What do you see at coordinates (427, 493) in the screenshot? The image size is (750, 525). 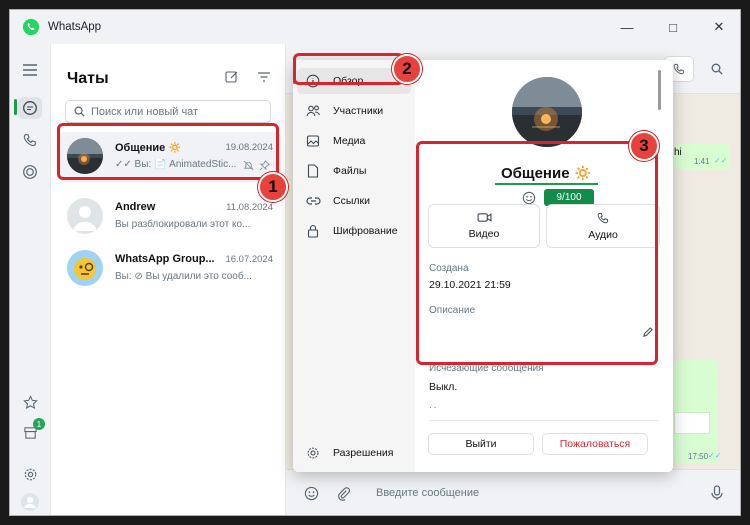 I see `message-input: Введите сообщение` at bounding box center [427, 493].